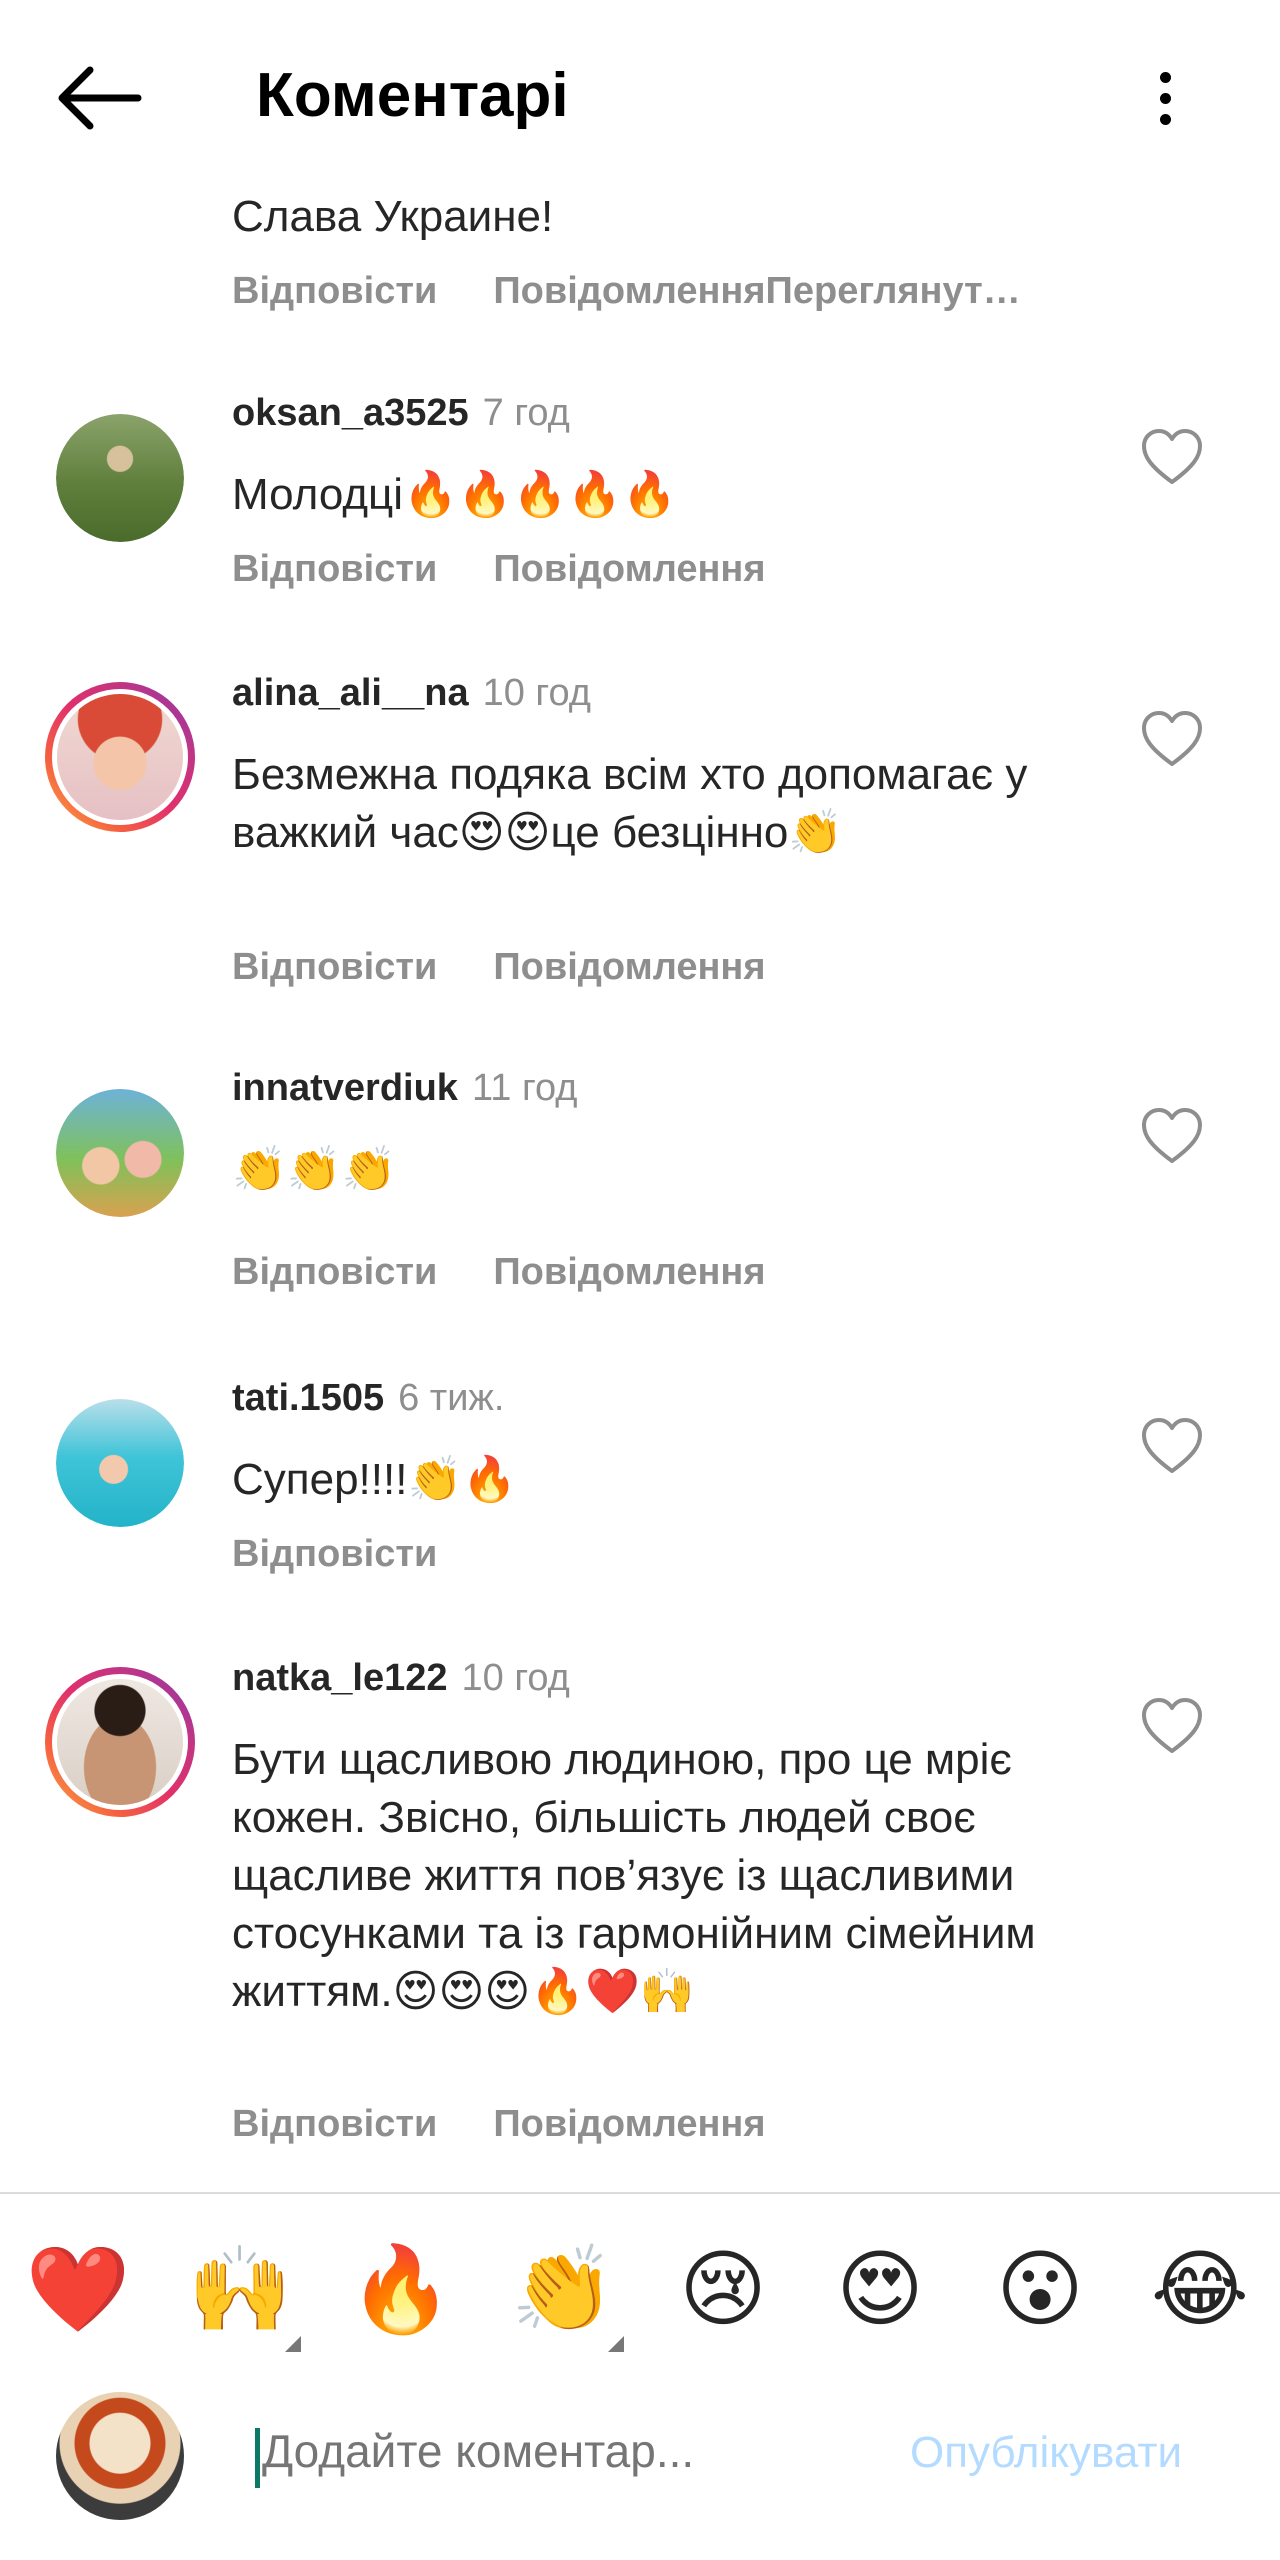 The image size is (1280, 2560). I want to click on emoji-clap-button: 👏, so click(566, 2293).